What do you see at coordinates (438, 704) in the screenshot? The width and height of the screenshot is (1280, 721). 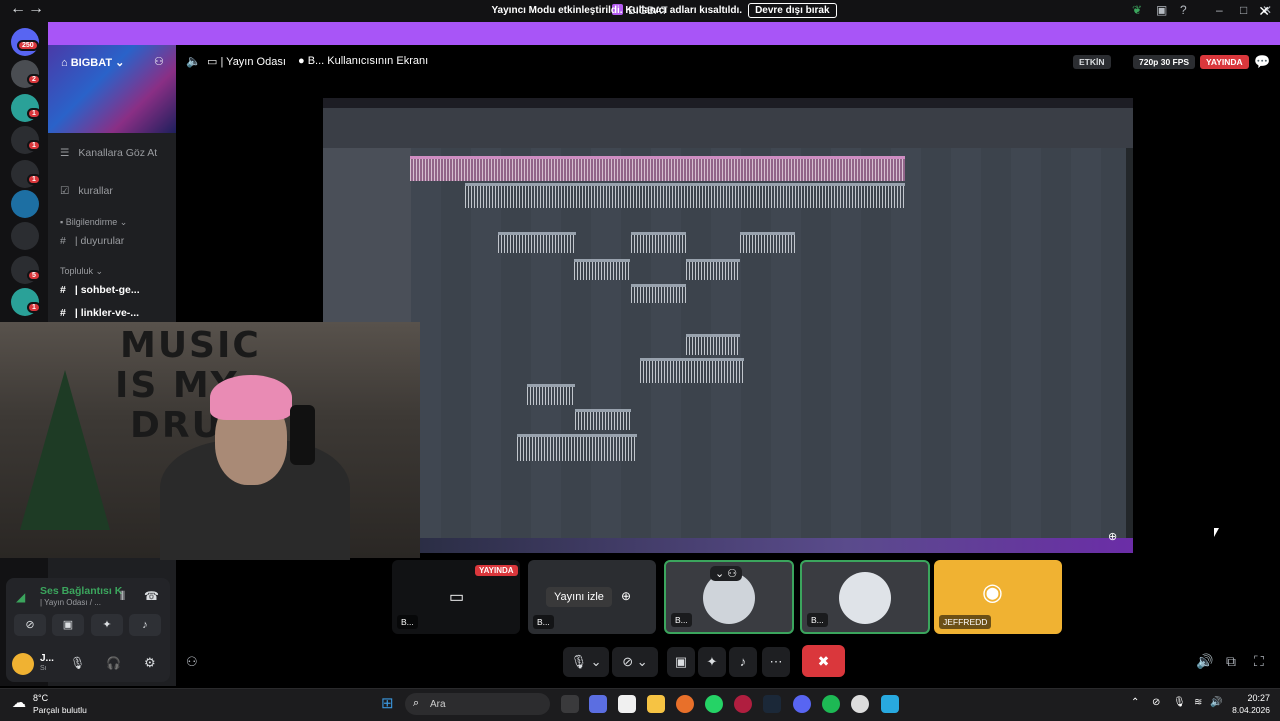 I see `search-placeholder: Ara` at bounding box center [438, 704].